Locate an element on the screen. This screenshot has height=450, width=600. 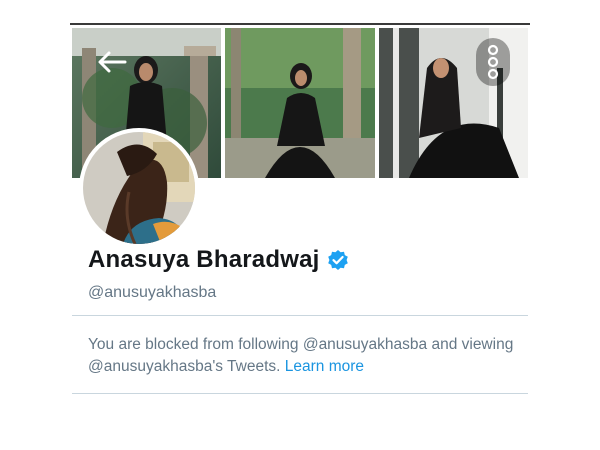
divider-top is located at coordinates (300, 315).